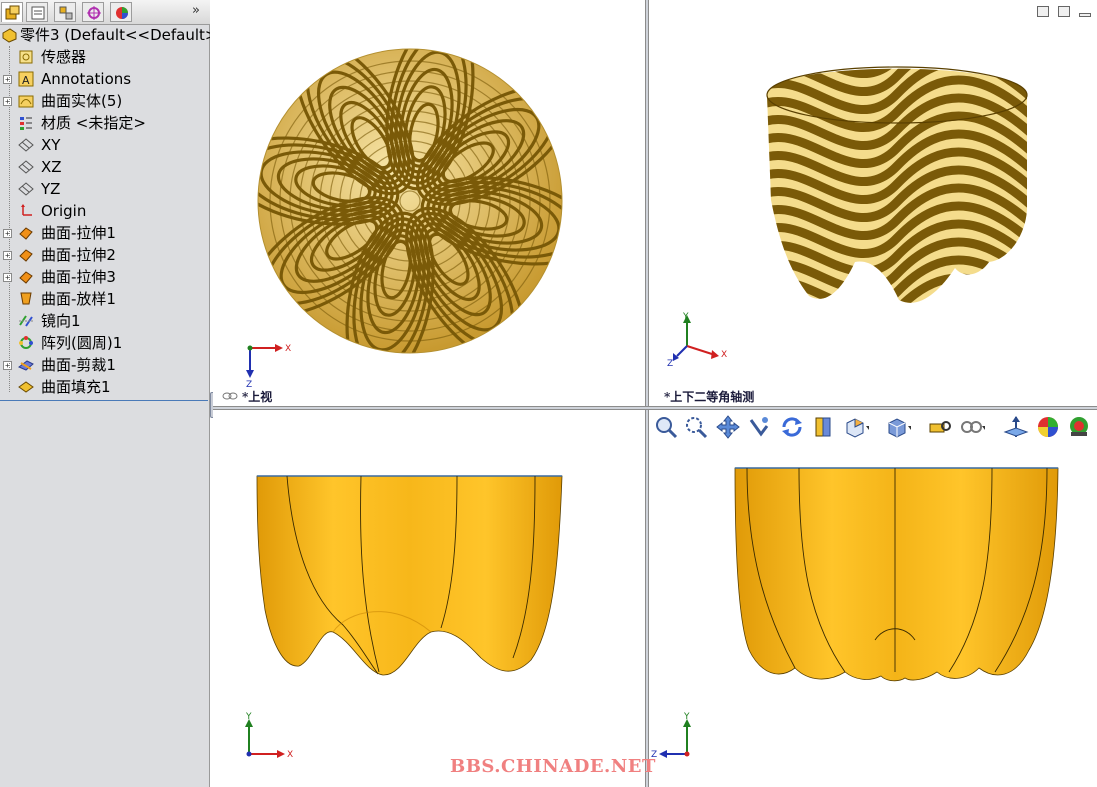 The height and width of the screenshot is (787, 1097). I want to click on axis-z-label: Z, so click(670, 364).